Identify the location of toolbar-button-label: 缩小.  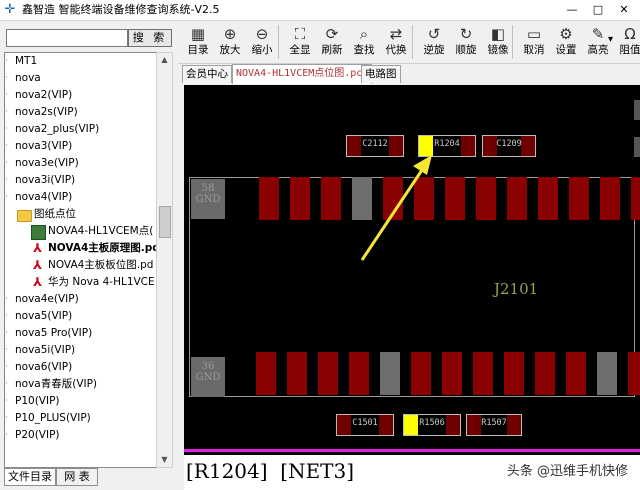
(262, 50).